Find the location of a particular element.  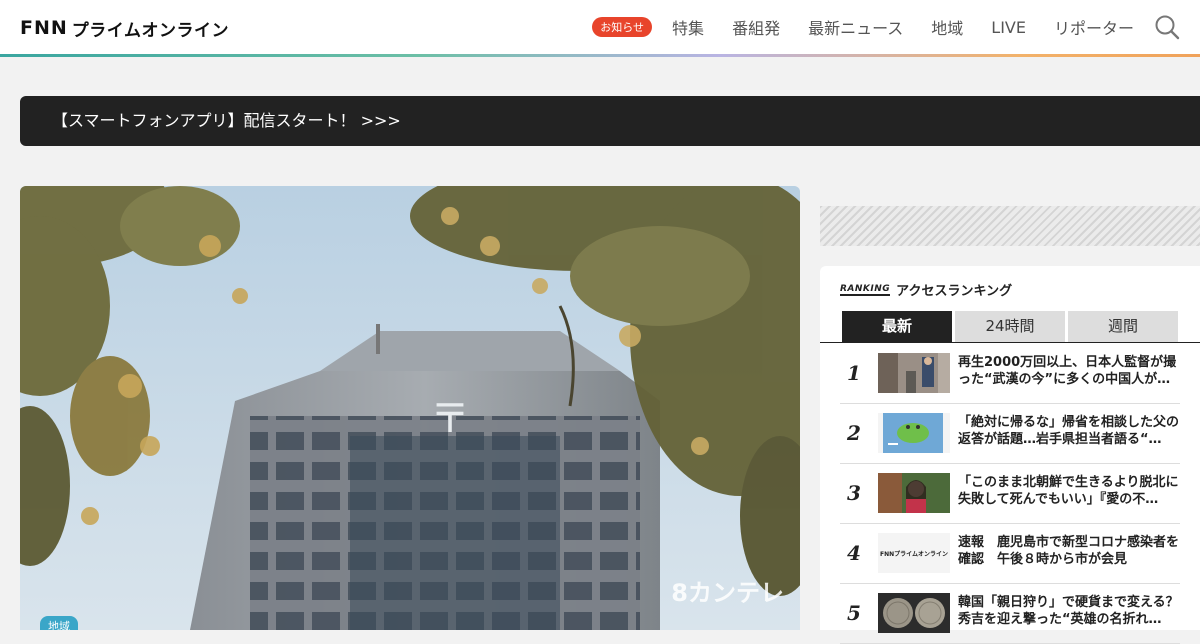

broadcaster-watermark: 8カンテレ is located at coordinates (727, 593).